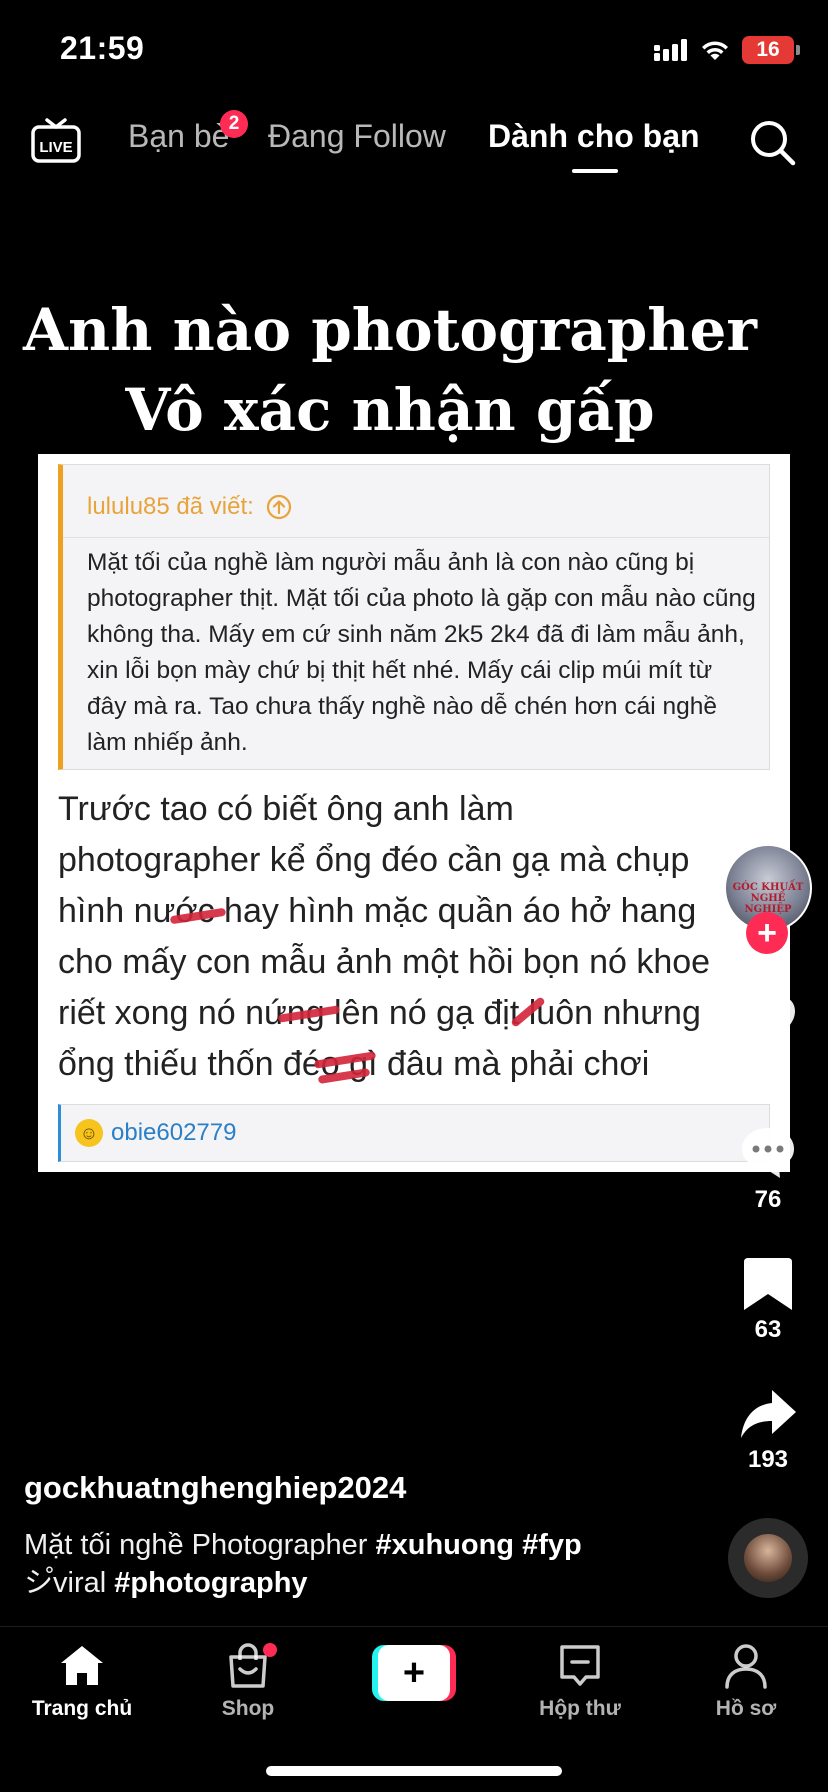 This screenshot has width=828, height=1792. Describe the element at coordinates (768, 1152) in the screenshot. I see `comment-icon` at that location.